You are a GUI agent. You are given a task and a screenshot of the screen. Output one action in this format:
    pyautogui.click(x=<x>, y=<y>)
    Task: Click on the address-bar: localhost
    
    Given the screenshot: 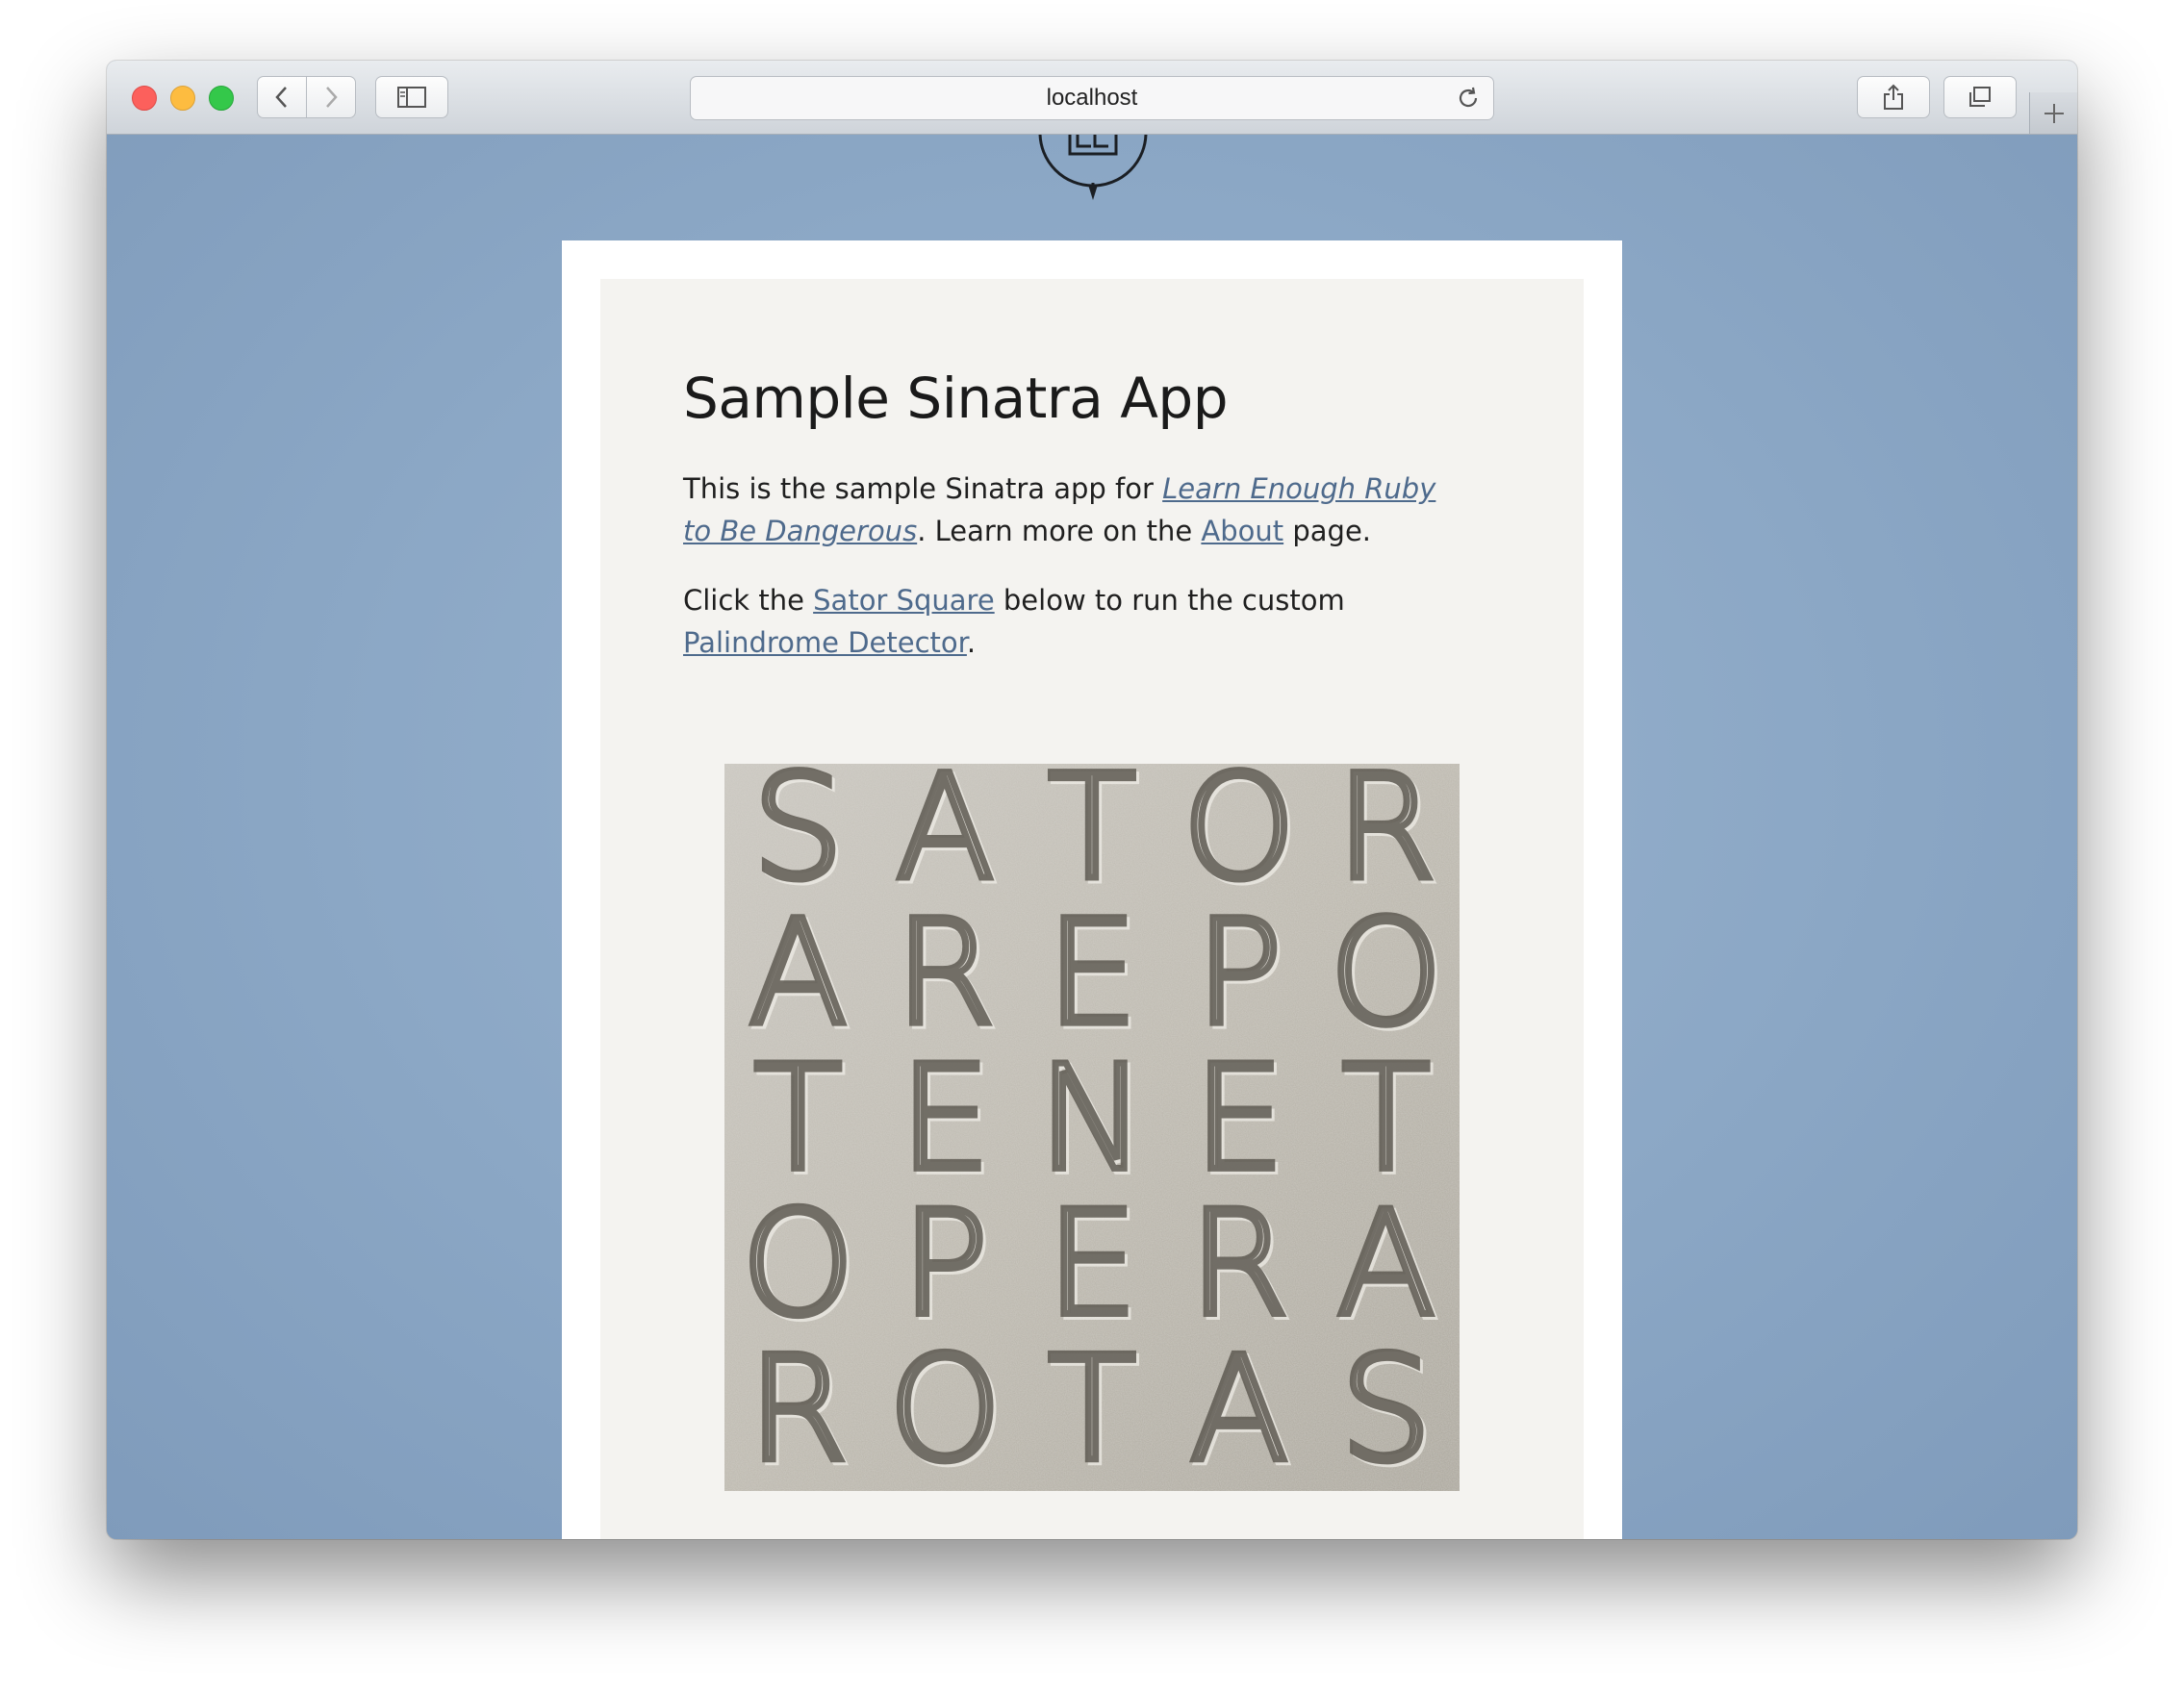 What is the action you would take?
    pyautogui.click(x=1092, y=98)
    